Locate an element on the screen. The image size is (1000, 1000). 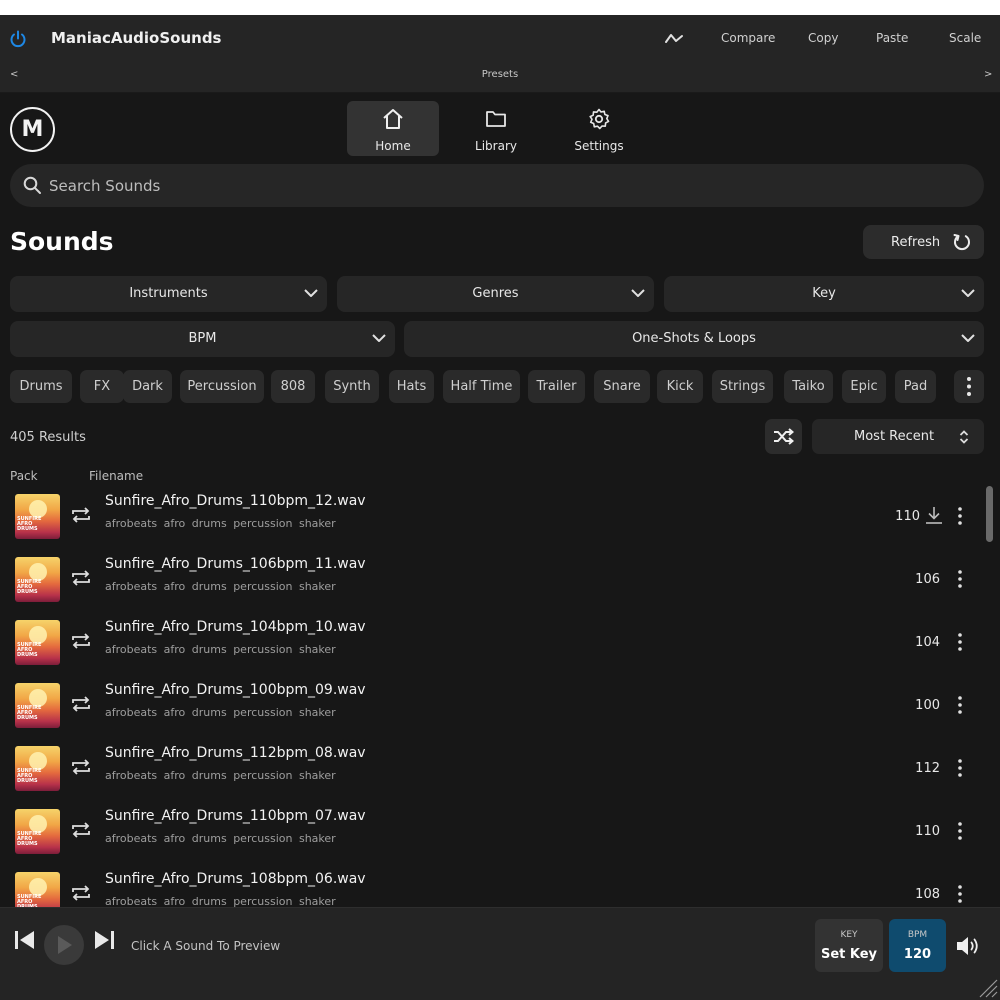
refresh-label: Refresh is located at coordinates (916, 242).